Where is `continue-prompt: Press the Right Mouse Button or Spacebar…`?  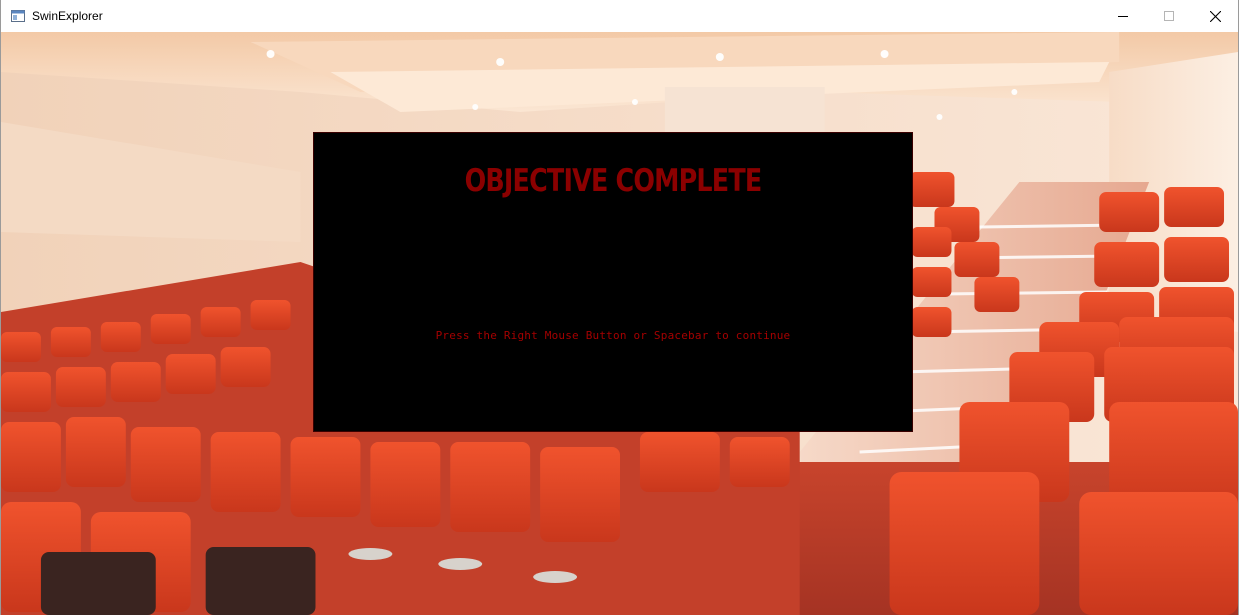 continue-prompt: Press the Right Mouse Button or Spacebar… is located at coordinates (613, 335).